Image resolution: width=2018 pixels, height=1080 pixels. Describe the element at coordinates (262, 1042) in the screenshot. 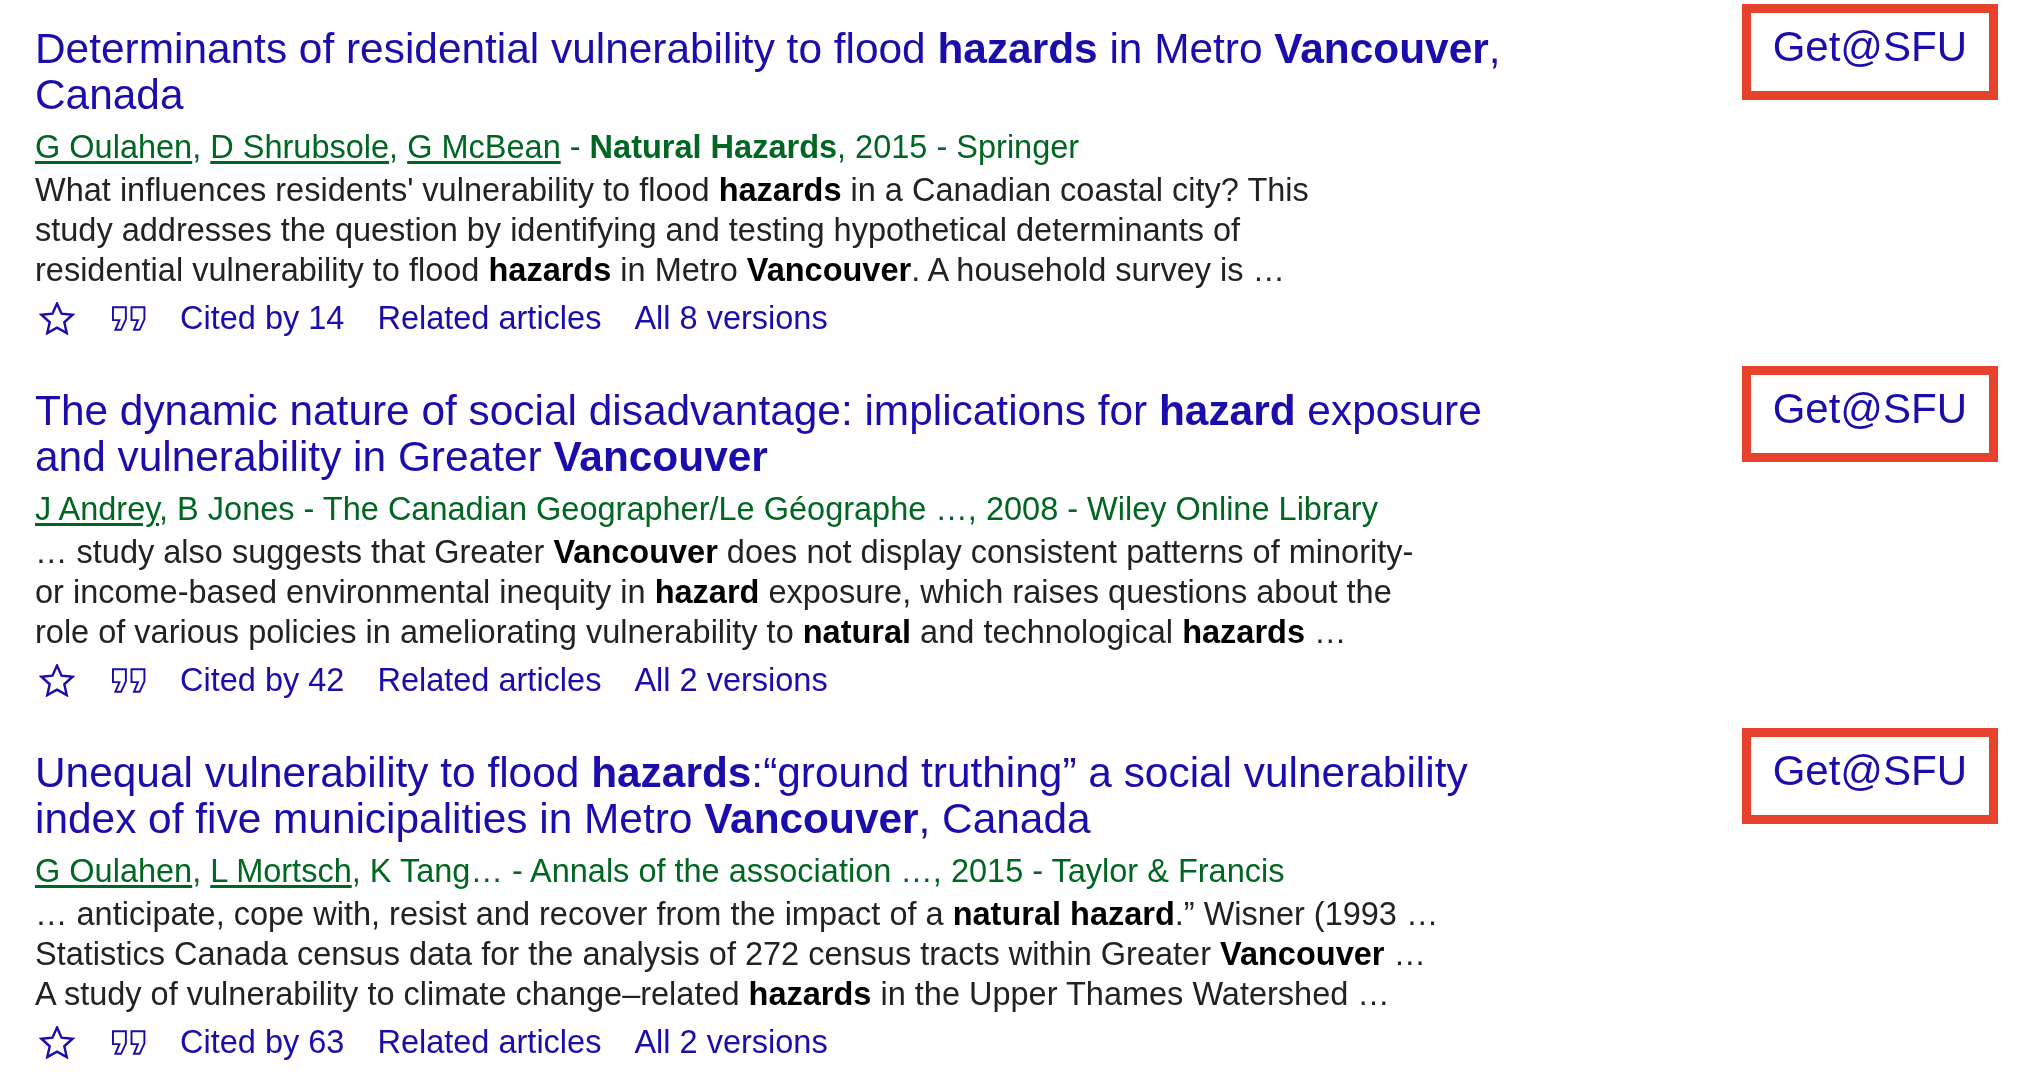

I see `result-link: Cited by 63` at that location.